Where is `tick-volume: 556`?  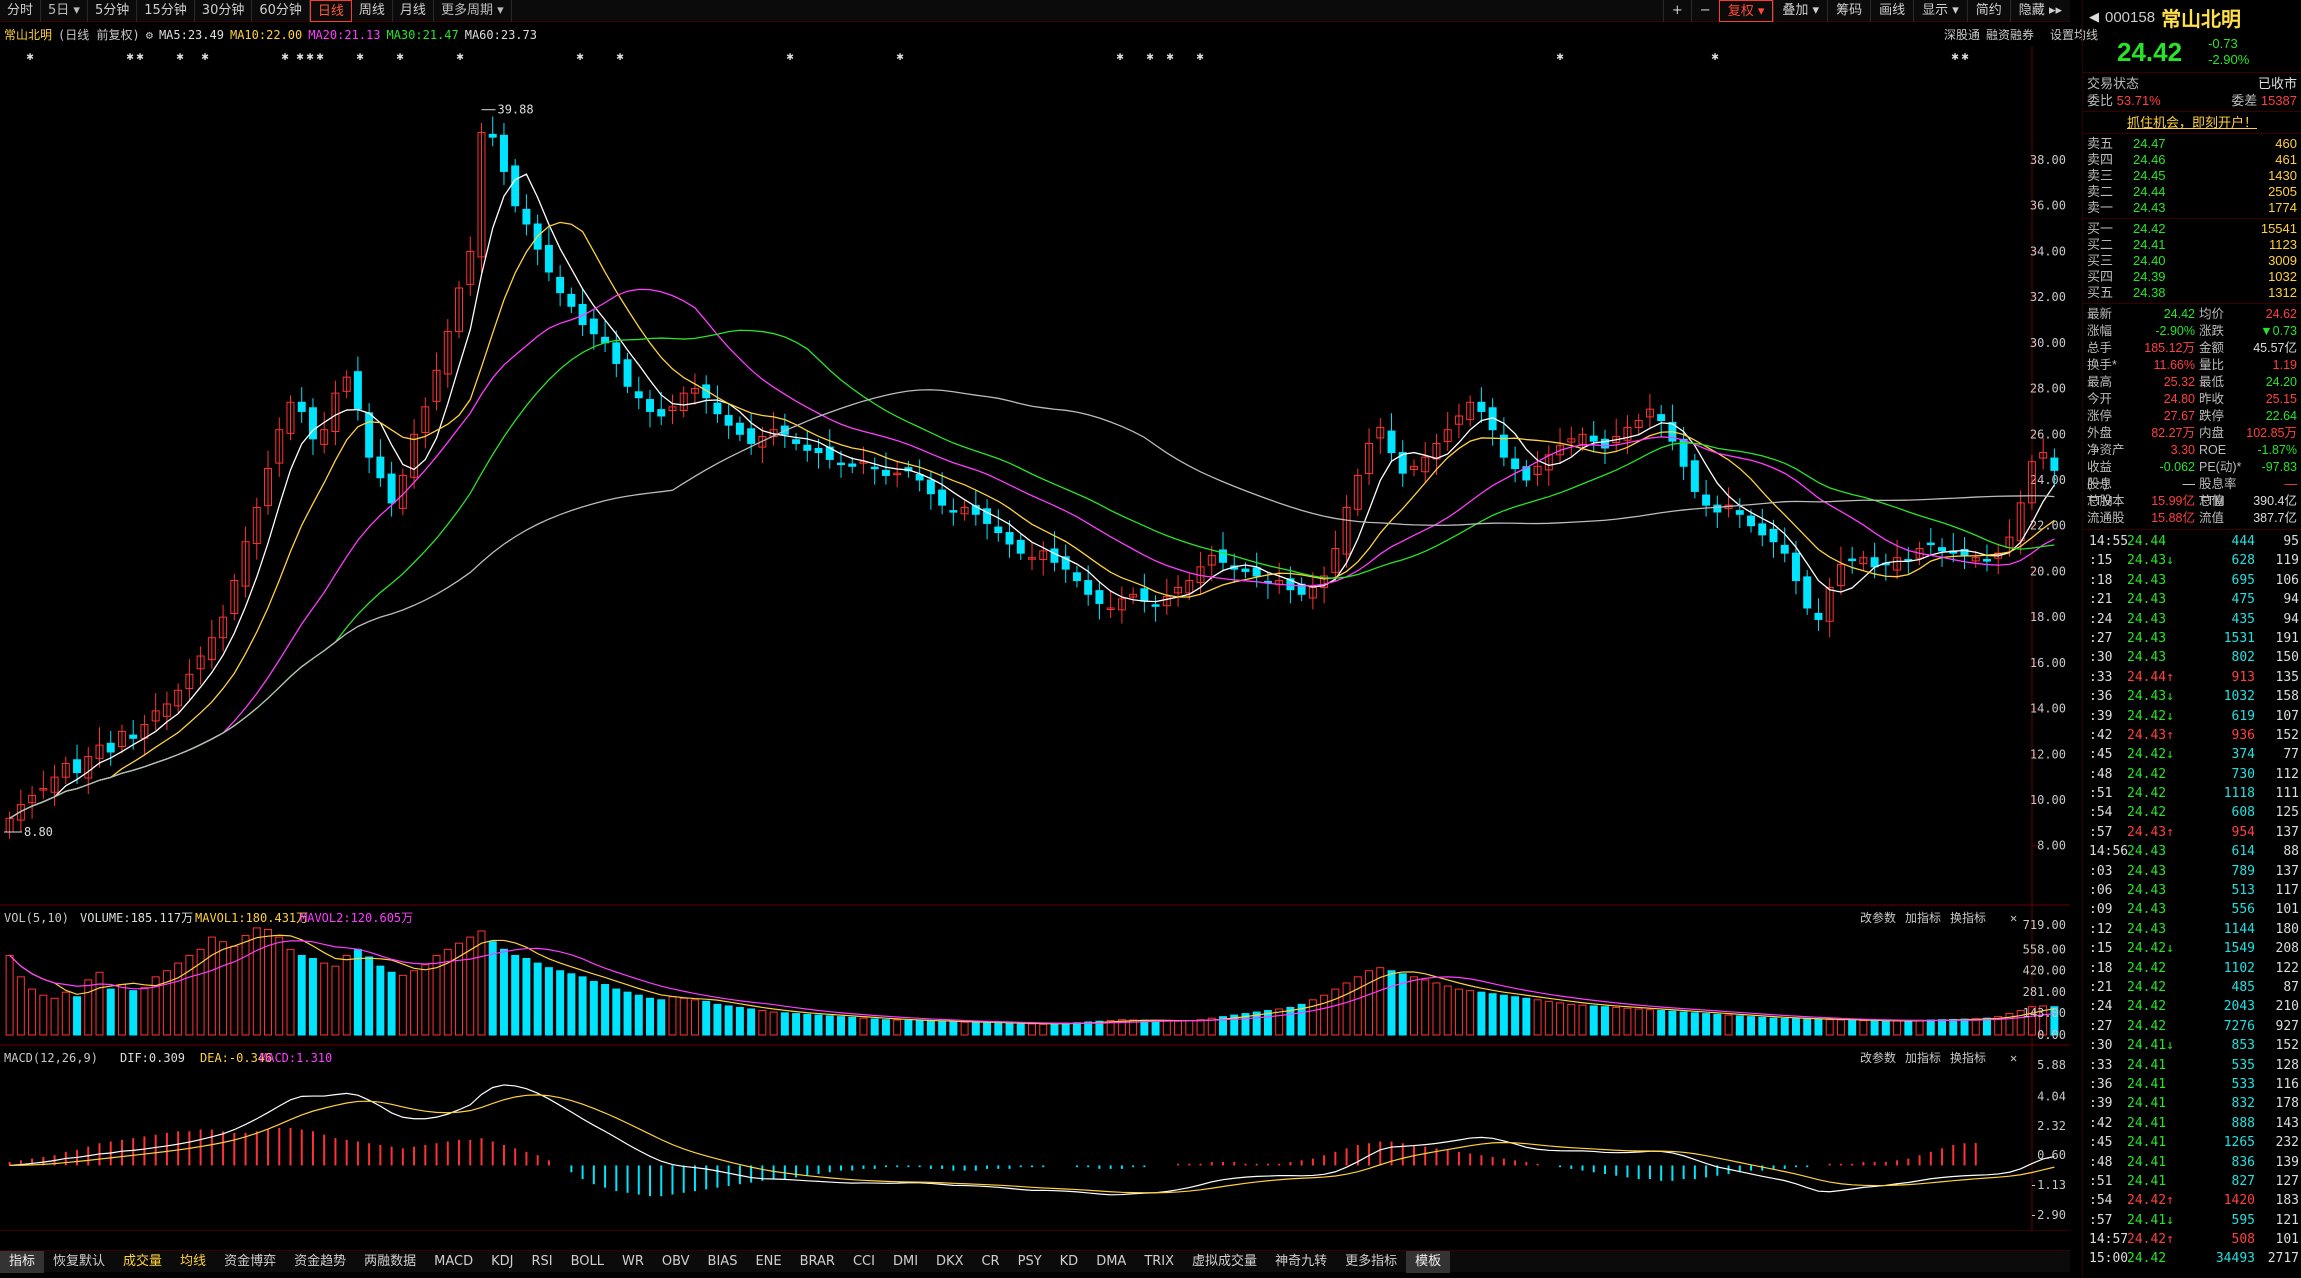 tick-volume: 556 is located at coordinates (2243, 910).